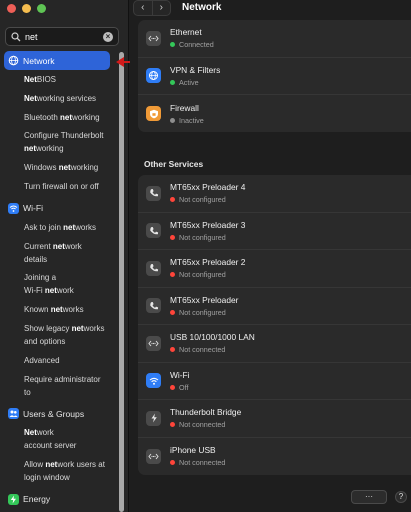 The image size is (411, 512). Describe the element at coordinates (274, 344) in the screenshot. I see `service-row: USB 10/100/1000 LANNot connected›` at that location.